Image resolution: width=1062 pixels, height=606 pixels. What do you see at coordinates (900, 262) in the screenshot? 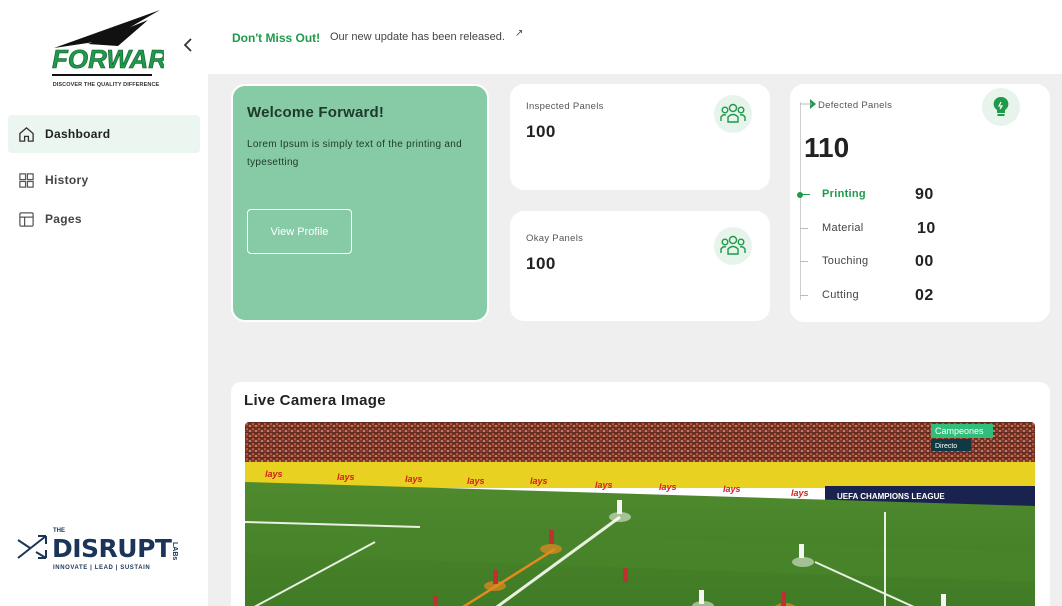
I see `defect-row-touching: Touching 00` at bounding box center [900, 262].